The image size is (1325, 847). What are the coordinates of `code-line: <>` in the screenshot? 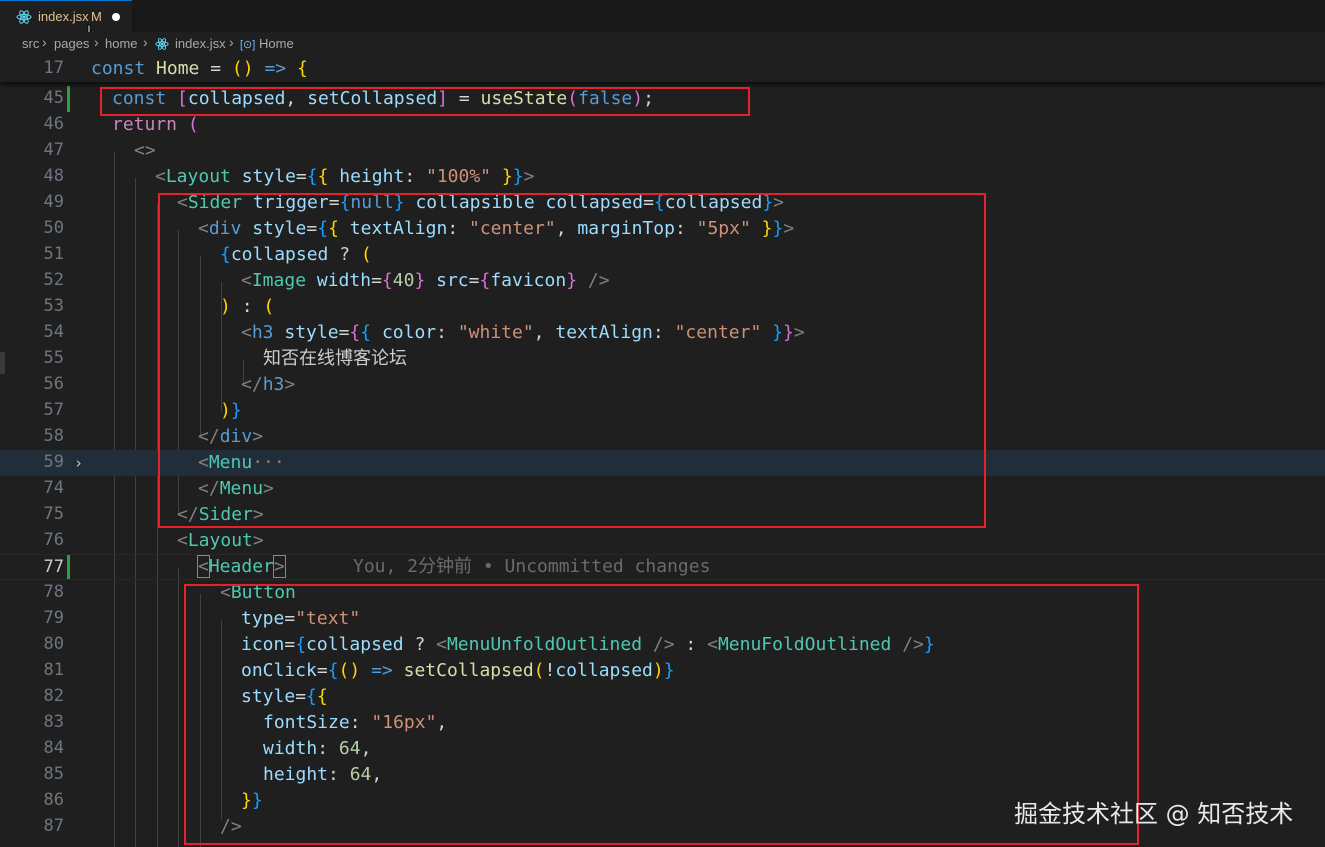 It's located at (145, 150).